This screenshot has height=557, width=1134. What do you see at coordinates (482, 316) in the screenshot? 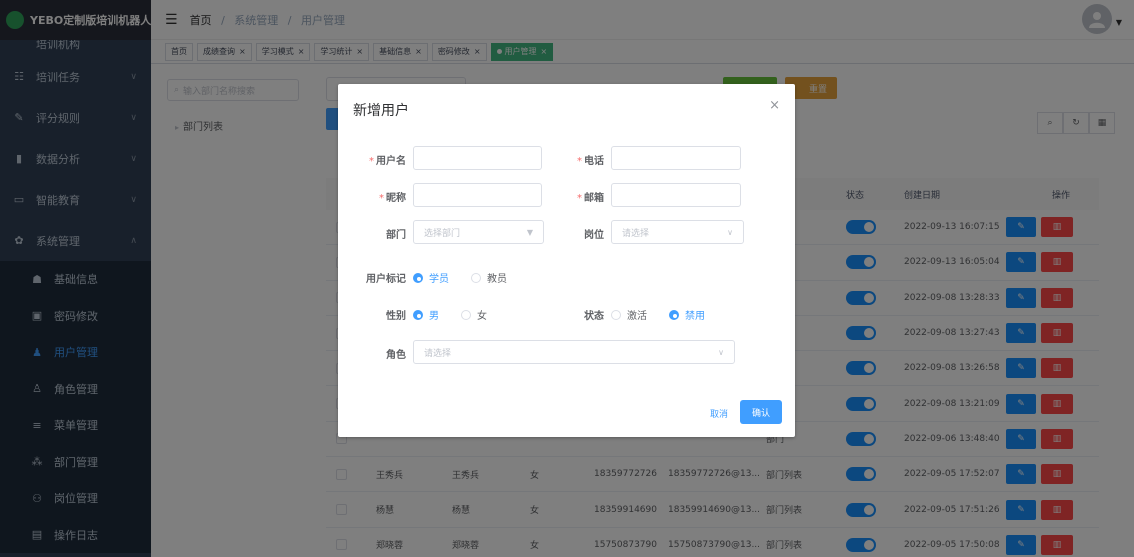
I see `radio-female-label: 女` at bounding box center [482, 316].